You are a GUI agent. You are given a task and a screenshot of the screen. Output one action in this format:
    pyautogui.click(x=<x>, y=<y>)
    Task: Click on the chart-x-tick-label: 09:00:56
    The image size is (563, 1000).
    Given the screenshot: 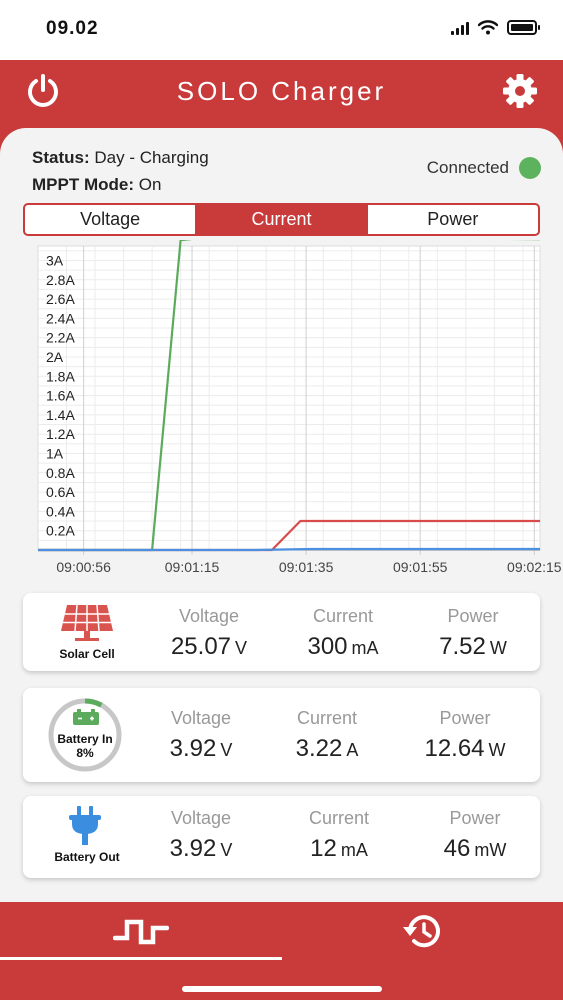 What is the action you would take?
    pyautogui.click(x=83, y=567)
    